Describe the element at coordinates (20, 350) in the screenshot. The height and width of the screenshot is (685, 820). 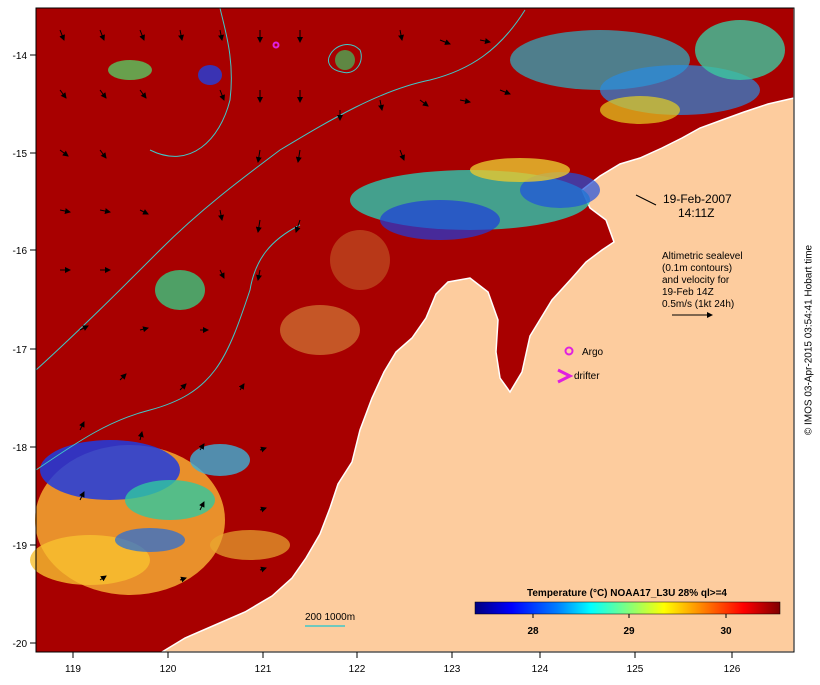
I see `y-tick-17: -17` at that location.